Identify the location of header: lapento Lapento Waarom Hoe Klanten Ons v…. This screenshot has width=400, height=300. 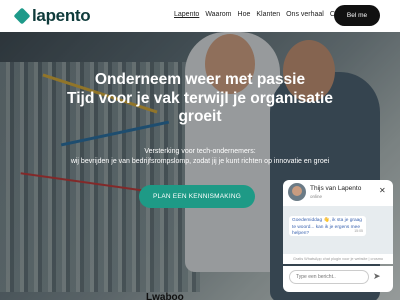
(200, 16).